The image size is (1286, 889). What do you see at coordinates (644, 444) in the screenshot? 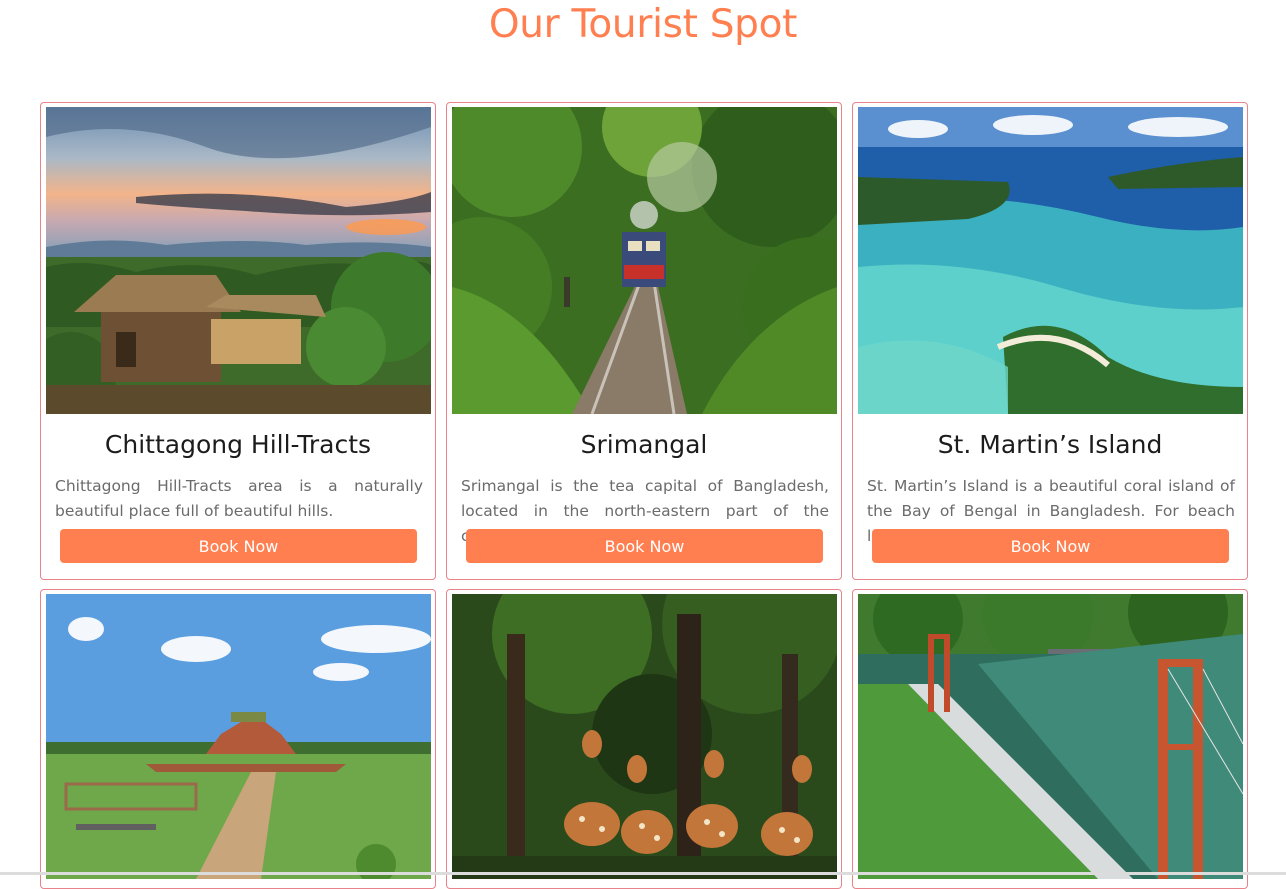
I see `spot-title: Srimangal` at bounding box center [644, 444].